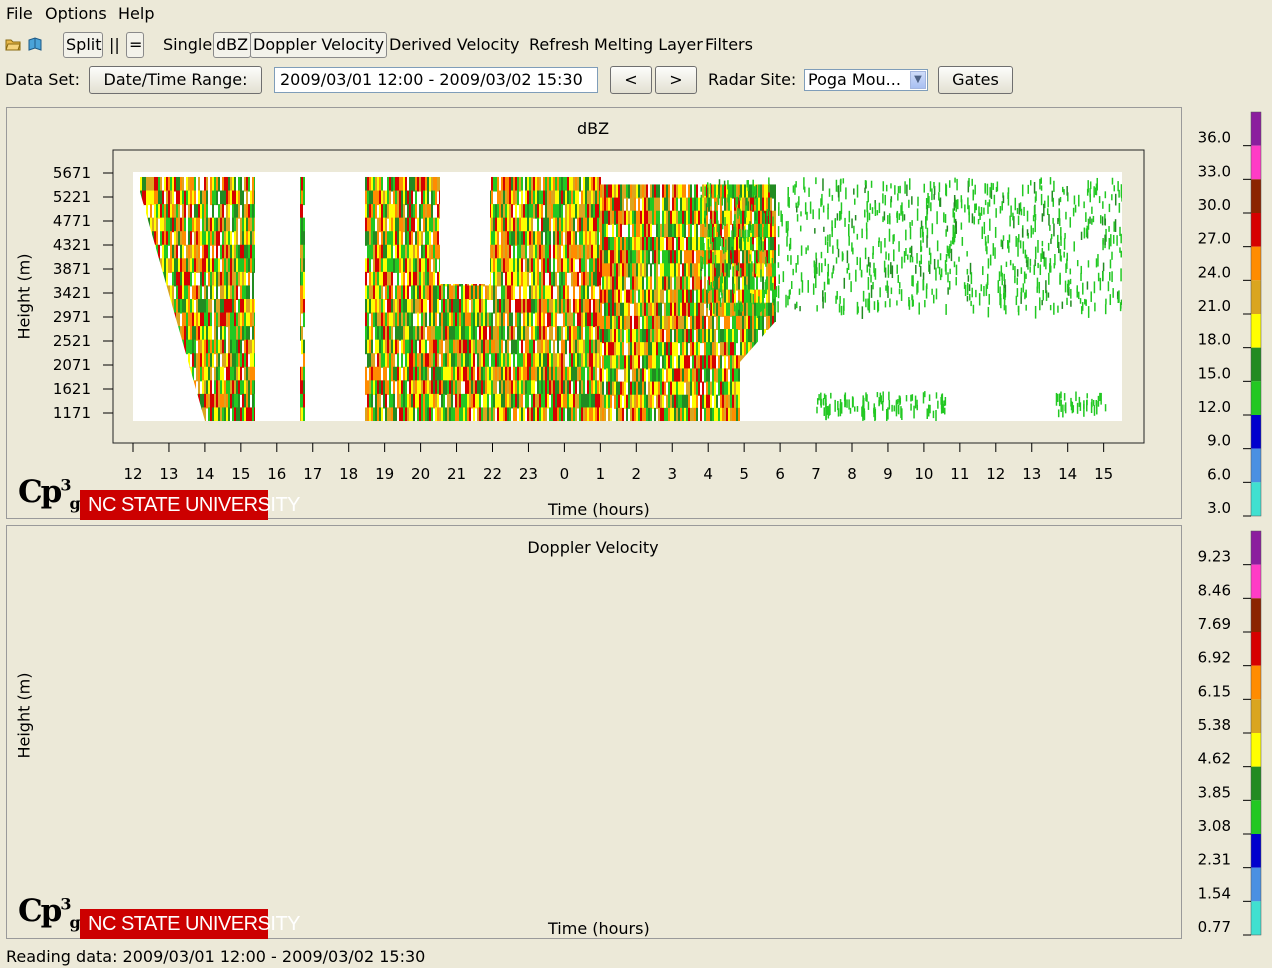 The image size is (1272, 968). I want to click on dbz-x-tick-label: 21, so click(456, 474).